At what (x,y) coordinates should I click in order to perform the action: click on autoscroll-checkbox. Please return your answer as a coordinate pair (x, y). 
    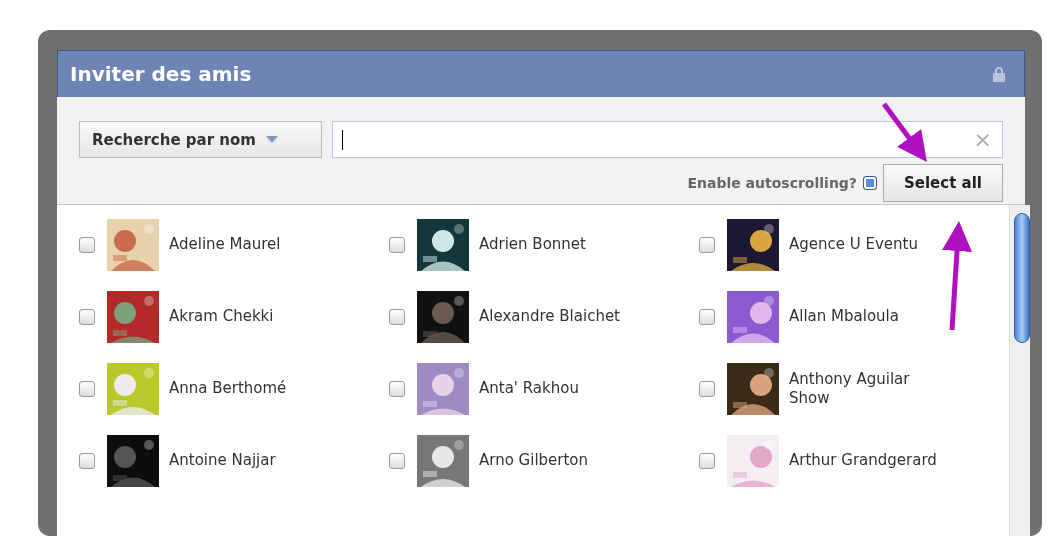
    Looking at the image, I should click on (870, 183).